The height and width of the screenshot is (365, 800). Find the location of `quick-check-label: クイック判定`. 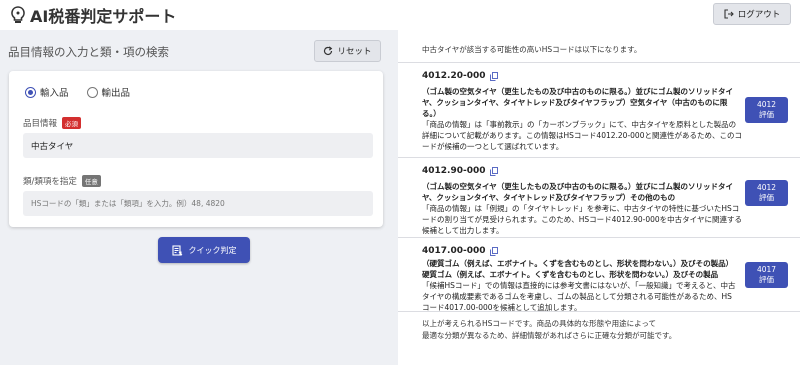

quick-check-label: クイック判定 is located at coordinates (212, 250).